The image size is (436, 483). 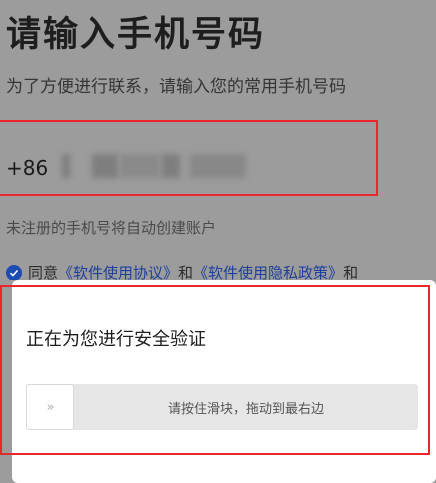 I want to click on slider-handle: », so click(x=50, y=407).